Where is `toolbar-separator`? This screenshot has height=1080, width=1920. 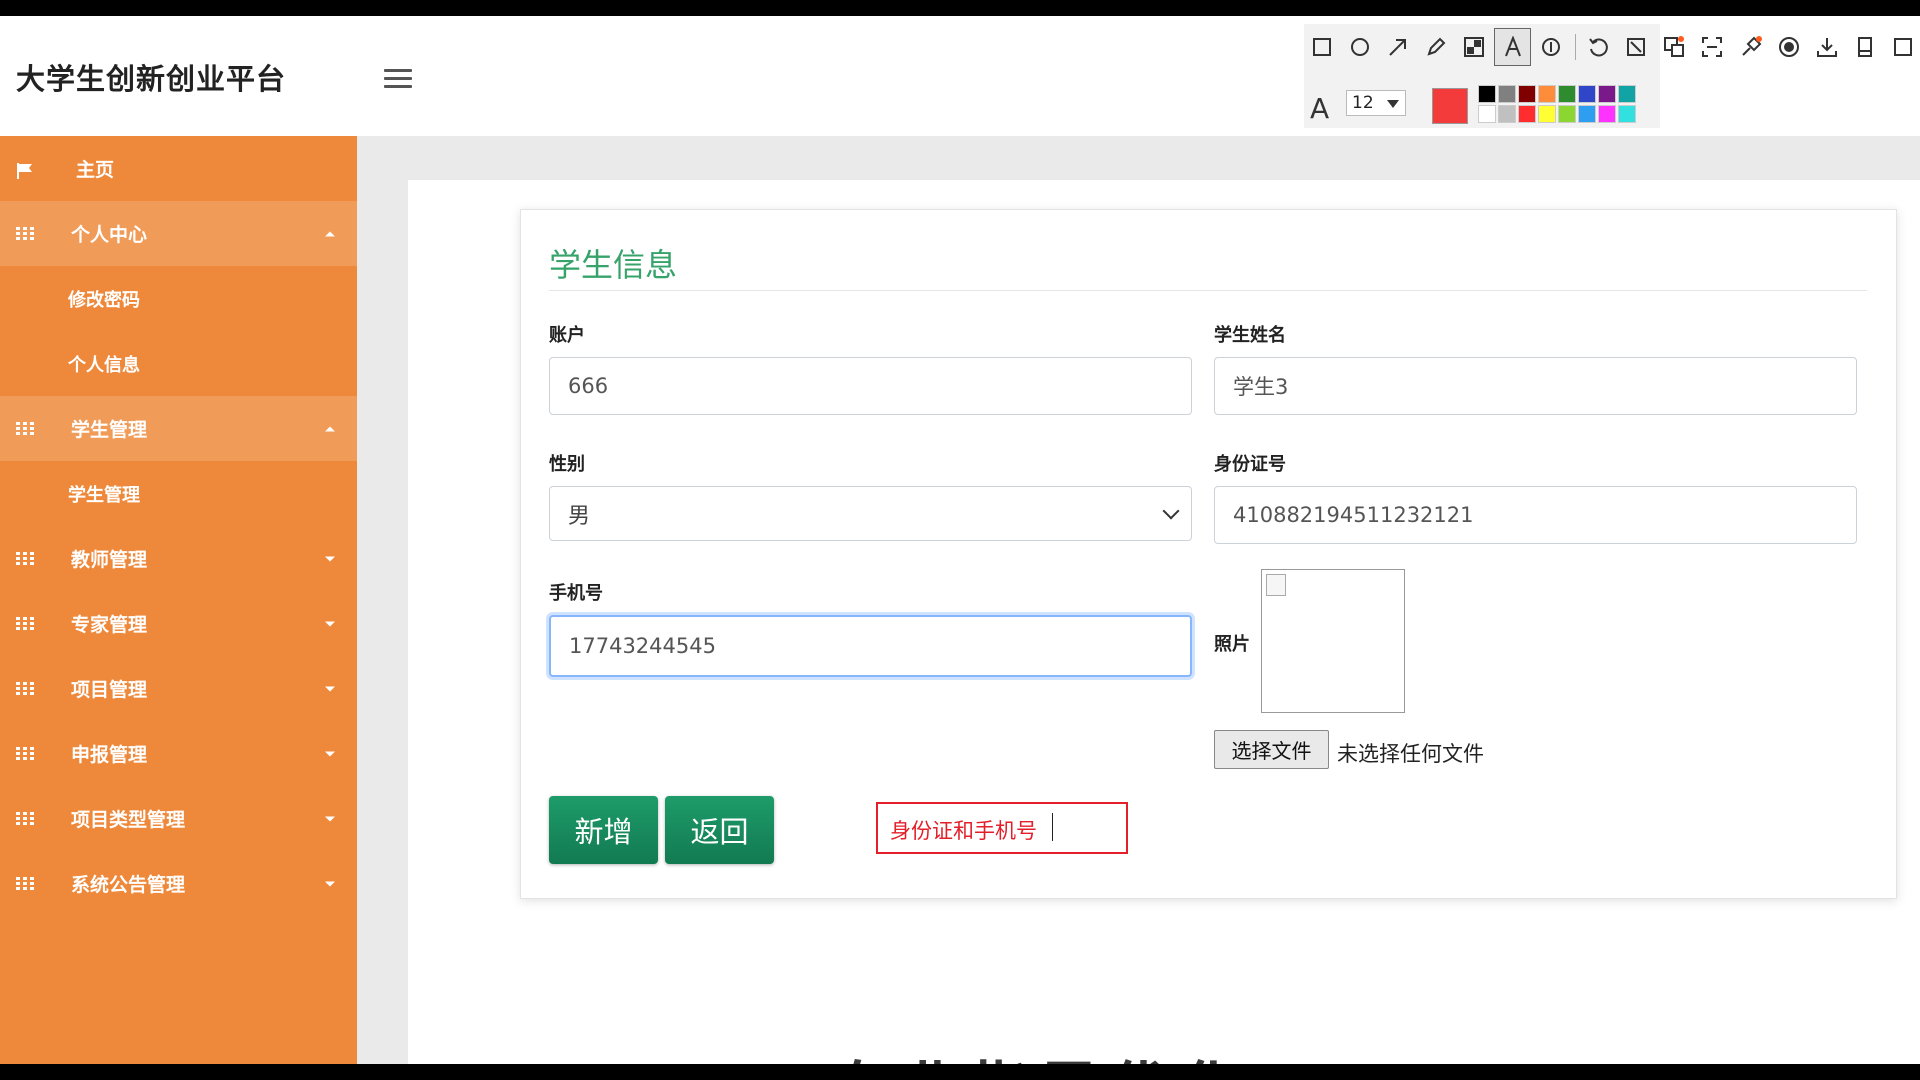 toolbar-separator is located at coordinates (1576, 47).